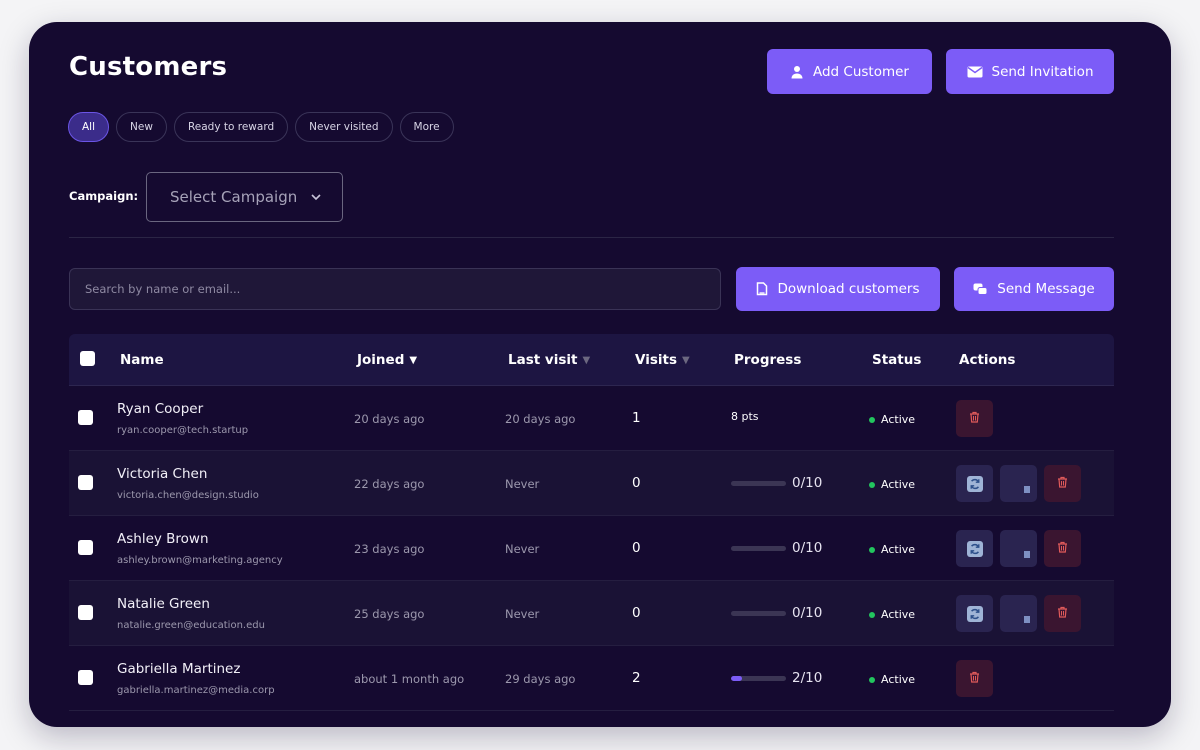  I want to click on filter-all: All, so click(89, 127).